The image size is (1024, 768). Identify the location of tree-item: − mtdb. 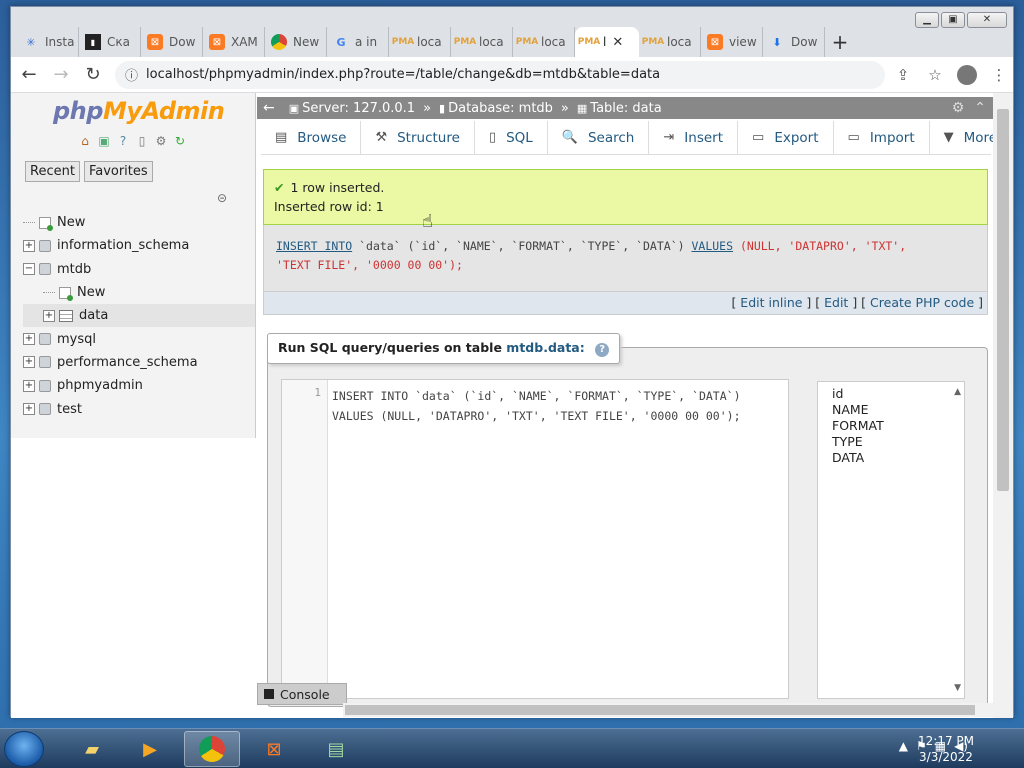
(139, 269).